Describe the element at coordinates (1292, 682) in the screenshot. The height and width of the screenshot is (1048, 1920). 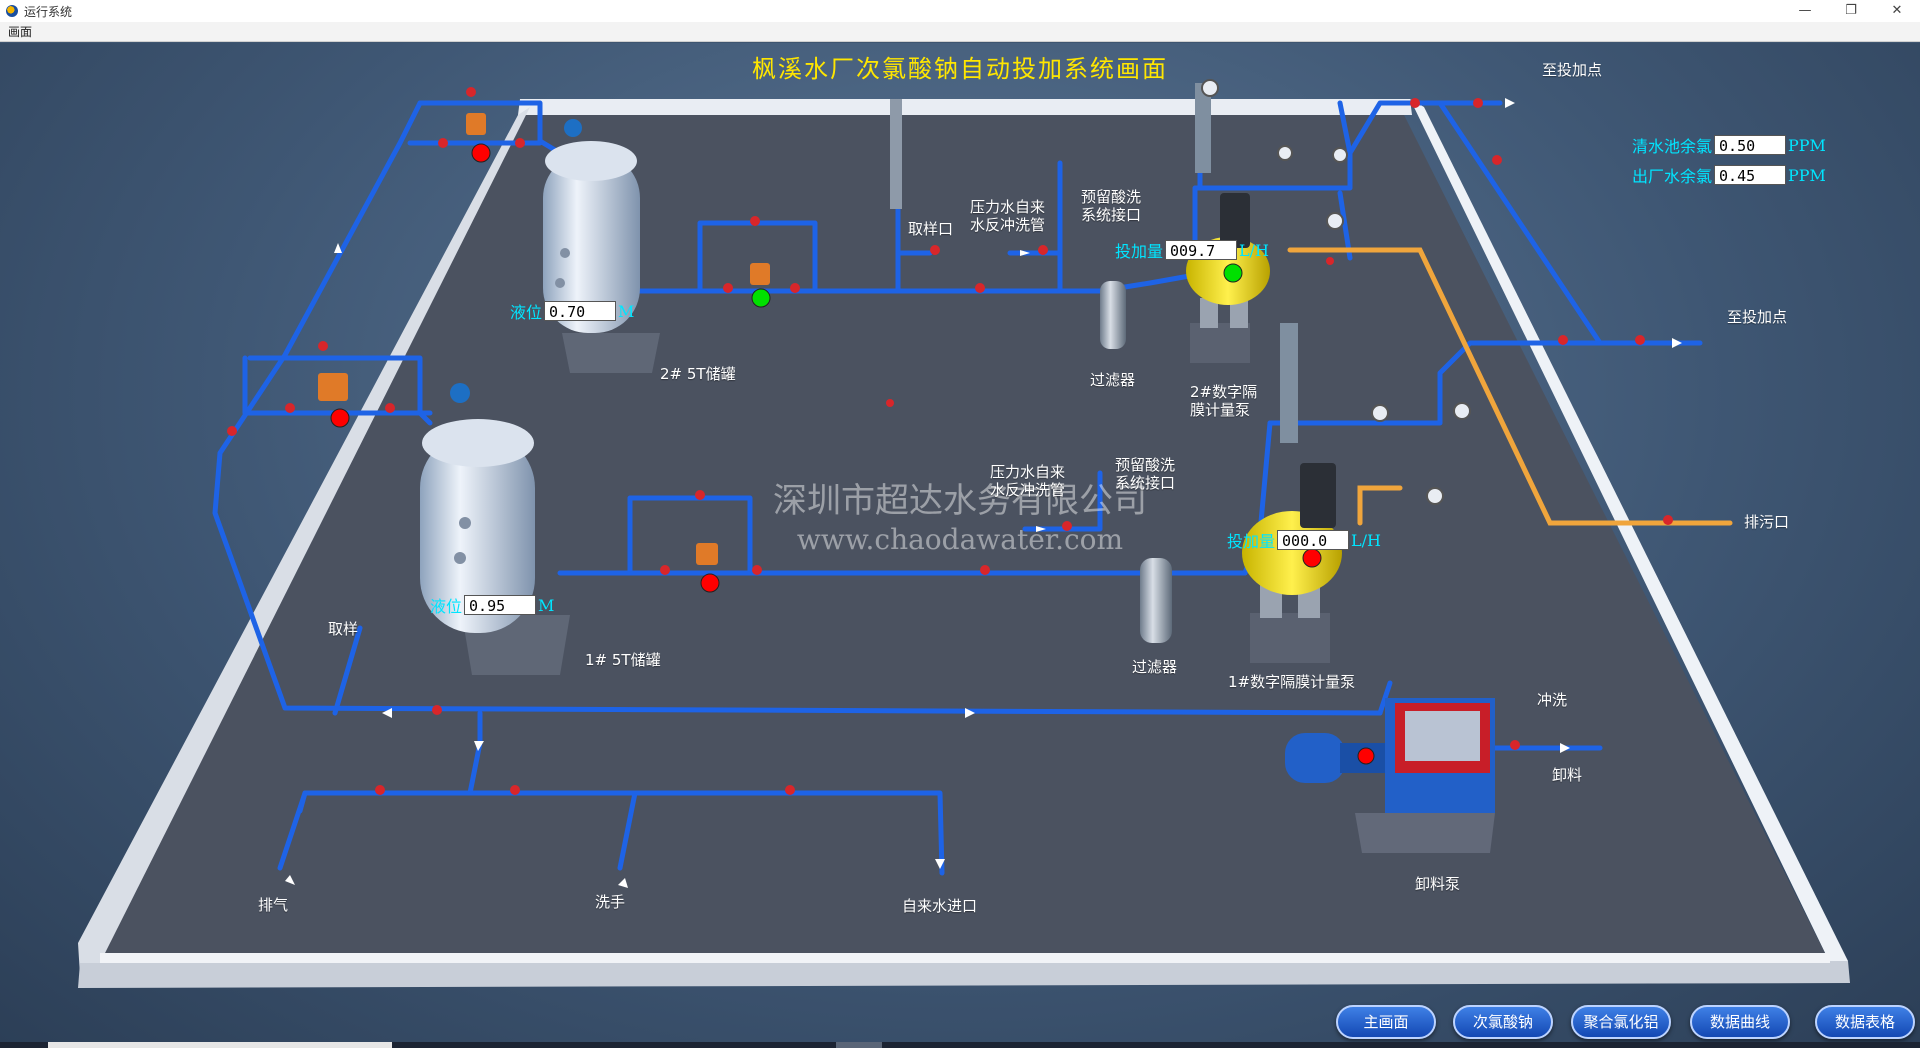
I see `label-pump1: 1#数字隔膜计量泵` at that location.